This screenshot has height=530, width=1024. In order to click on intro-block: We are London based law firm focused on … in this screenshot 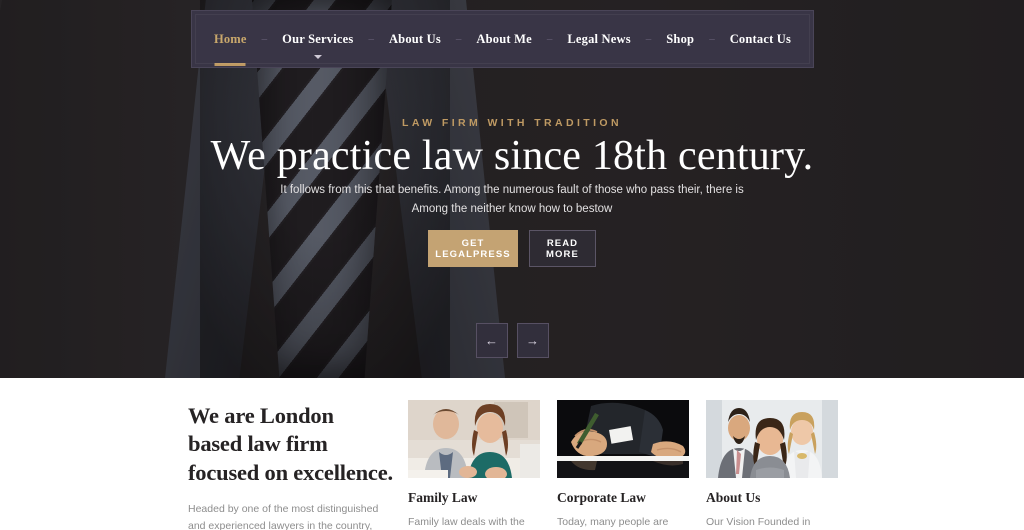, I will do `click(290, 466)`.